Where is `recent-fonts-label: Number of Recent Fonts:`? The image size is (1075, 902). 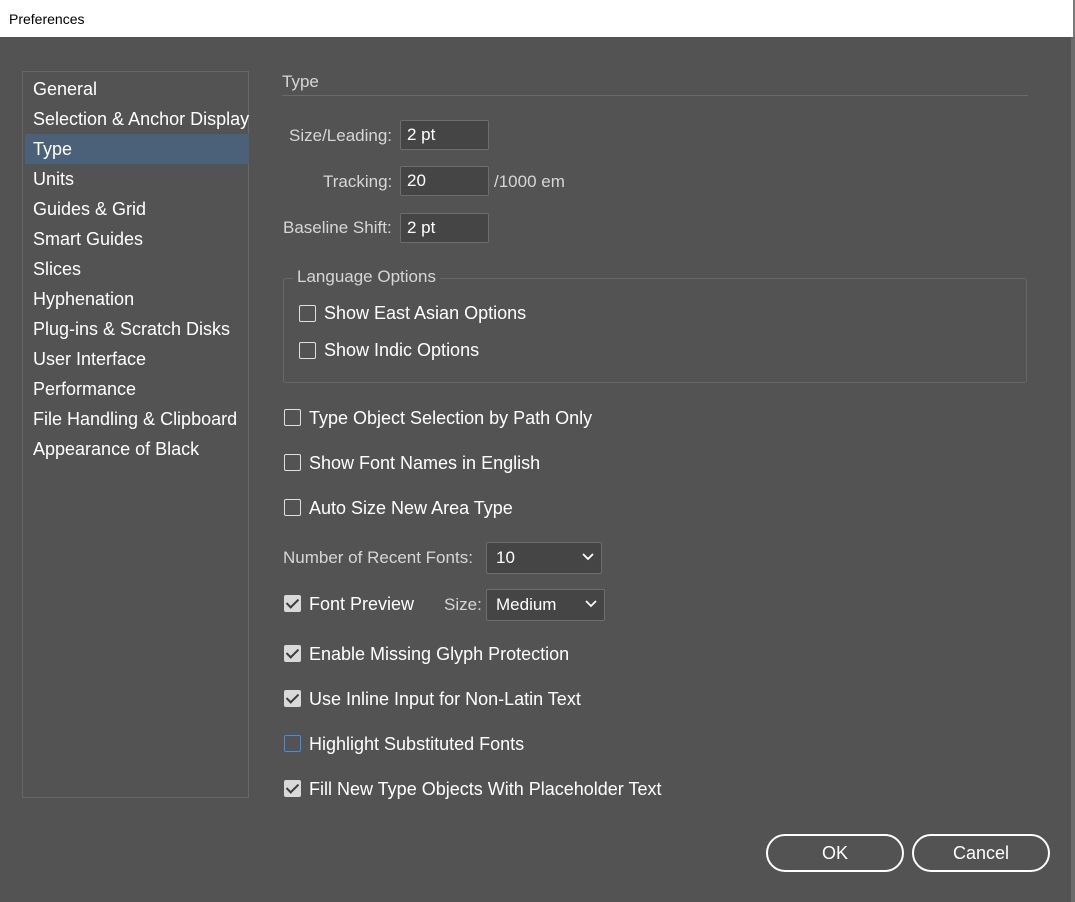 recent-fonts-label: Number of Recent Fonts: is located at coordinates (378, 557).